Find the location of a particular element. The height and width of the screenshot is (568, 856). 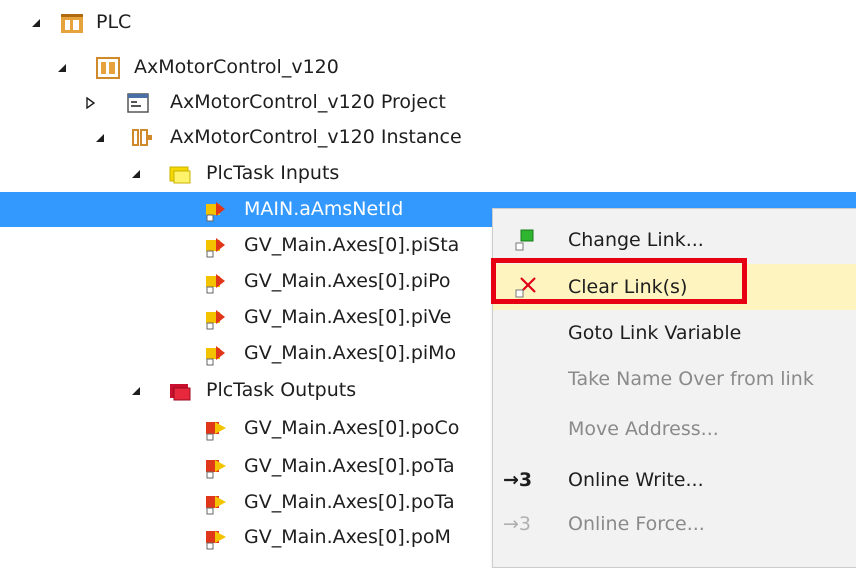

tree-item-label: PlcTask Outputs is located at coordinates (281, 390).